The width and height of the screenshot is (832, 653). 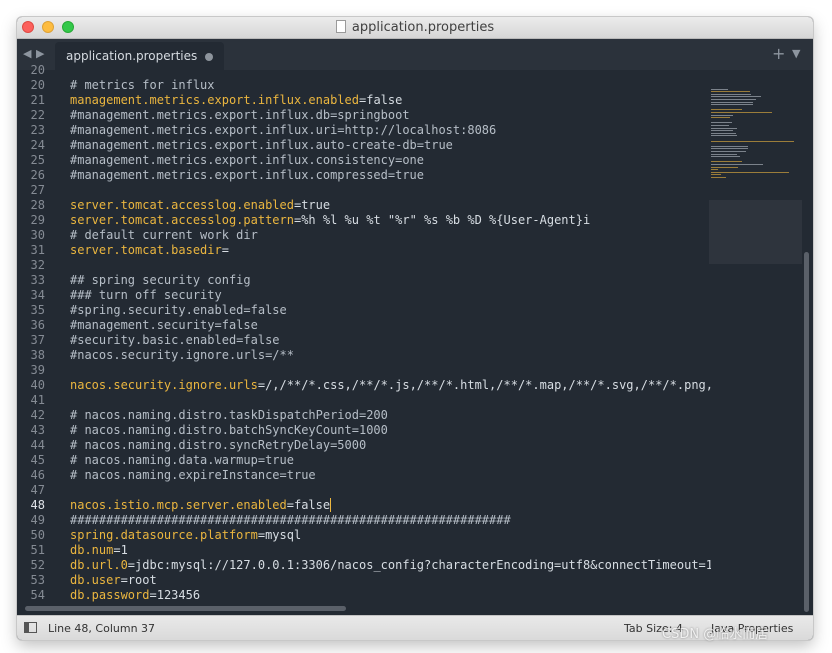 What do you see at coordinates (37, 370) in the screenshot?
I see `line-number: 39` at bounding box center [37, 370].